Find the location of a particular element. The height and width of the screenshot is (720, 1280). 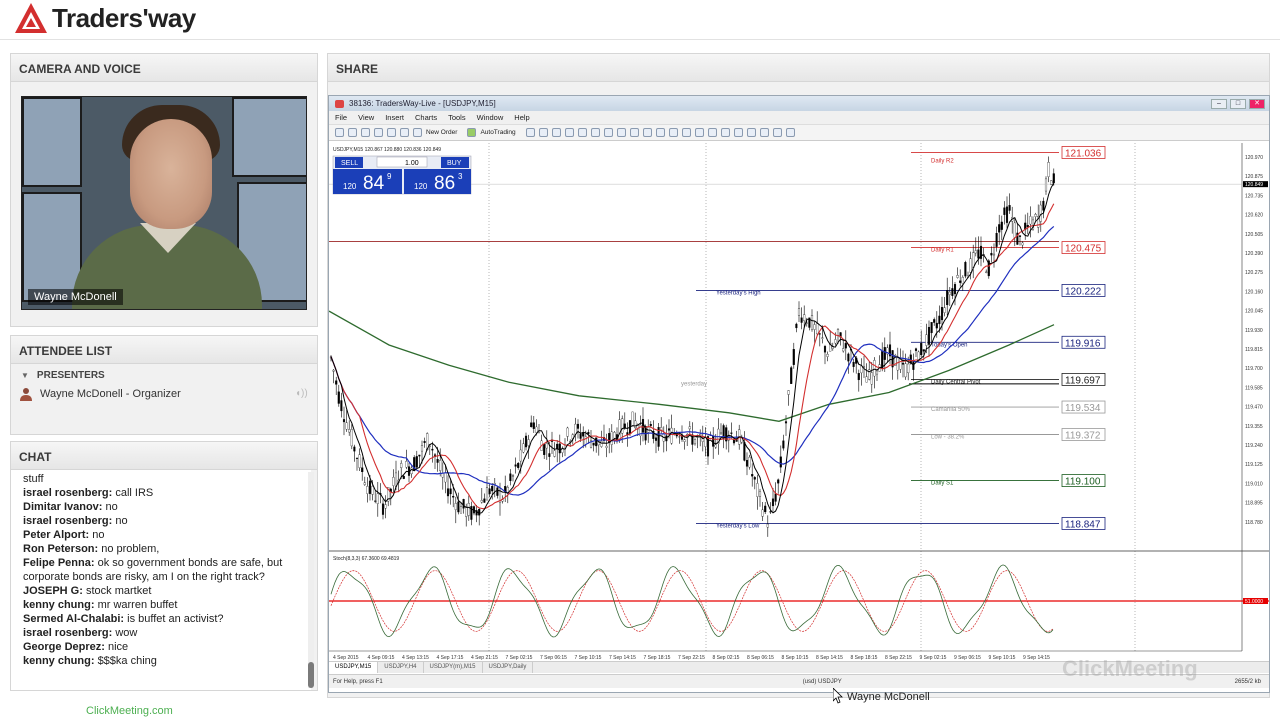

zoom-out-icon is located at coordinates (582, 132).